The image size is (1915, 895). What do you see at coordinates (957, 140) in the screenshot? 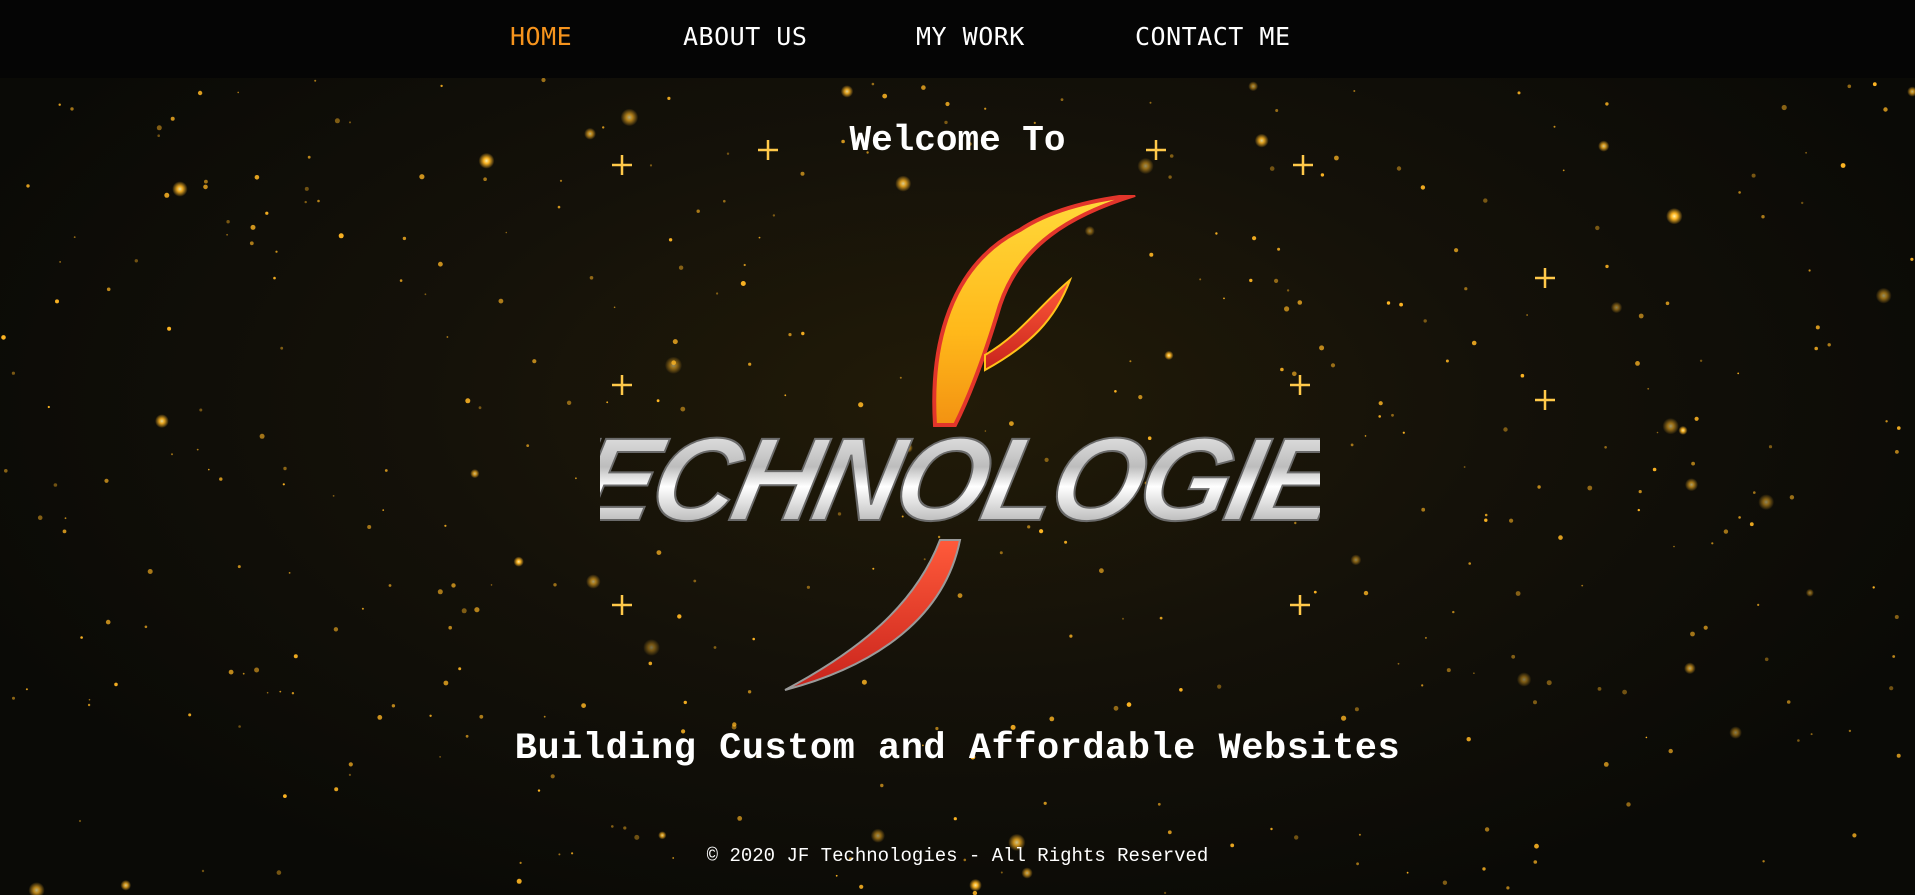
I see `welcome-heading: Welcome To` at bounding box center [957, 140].